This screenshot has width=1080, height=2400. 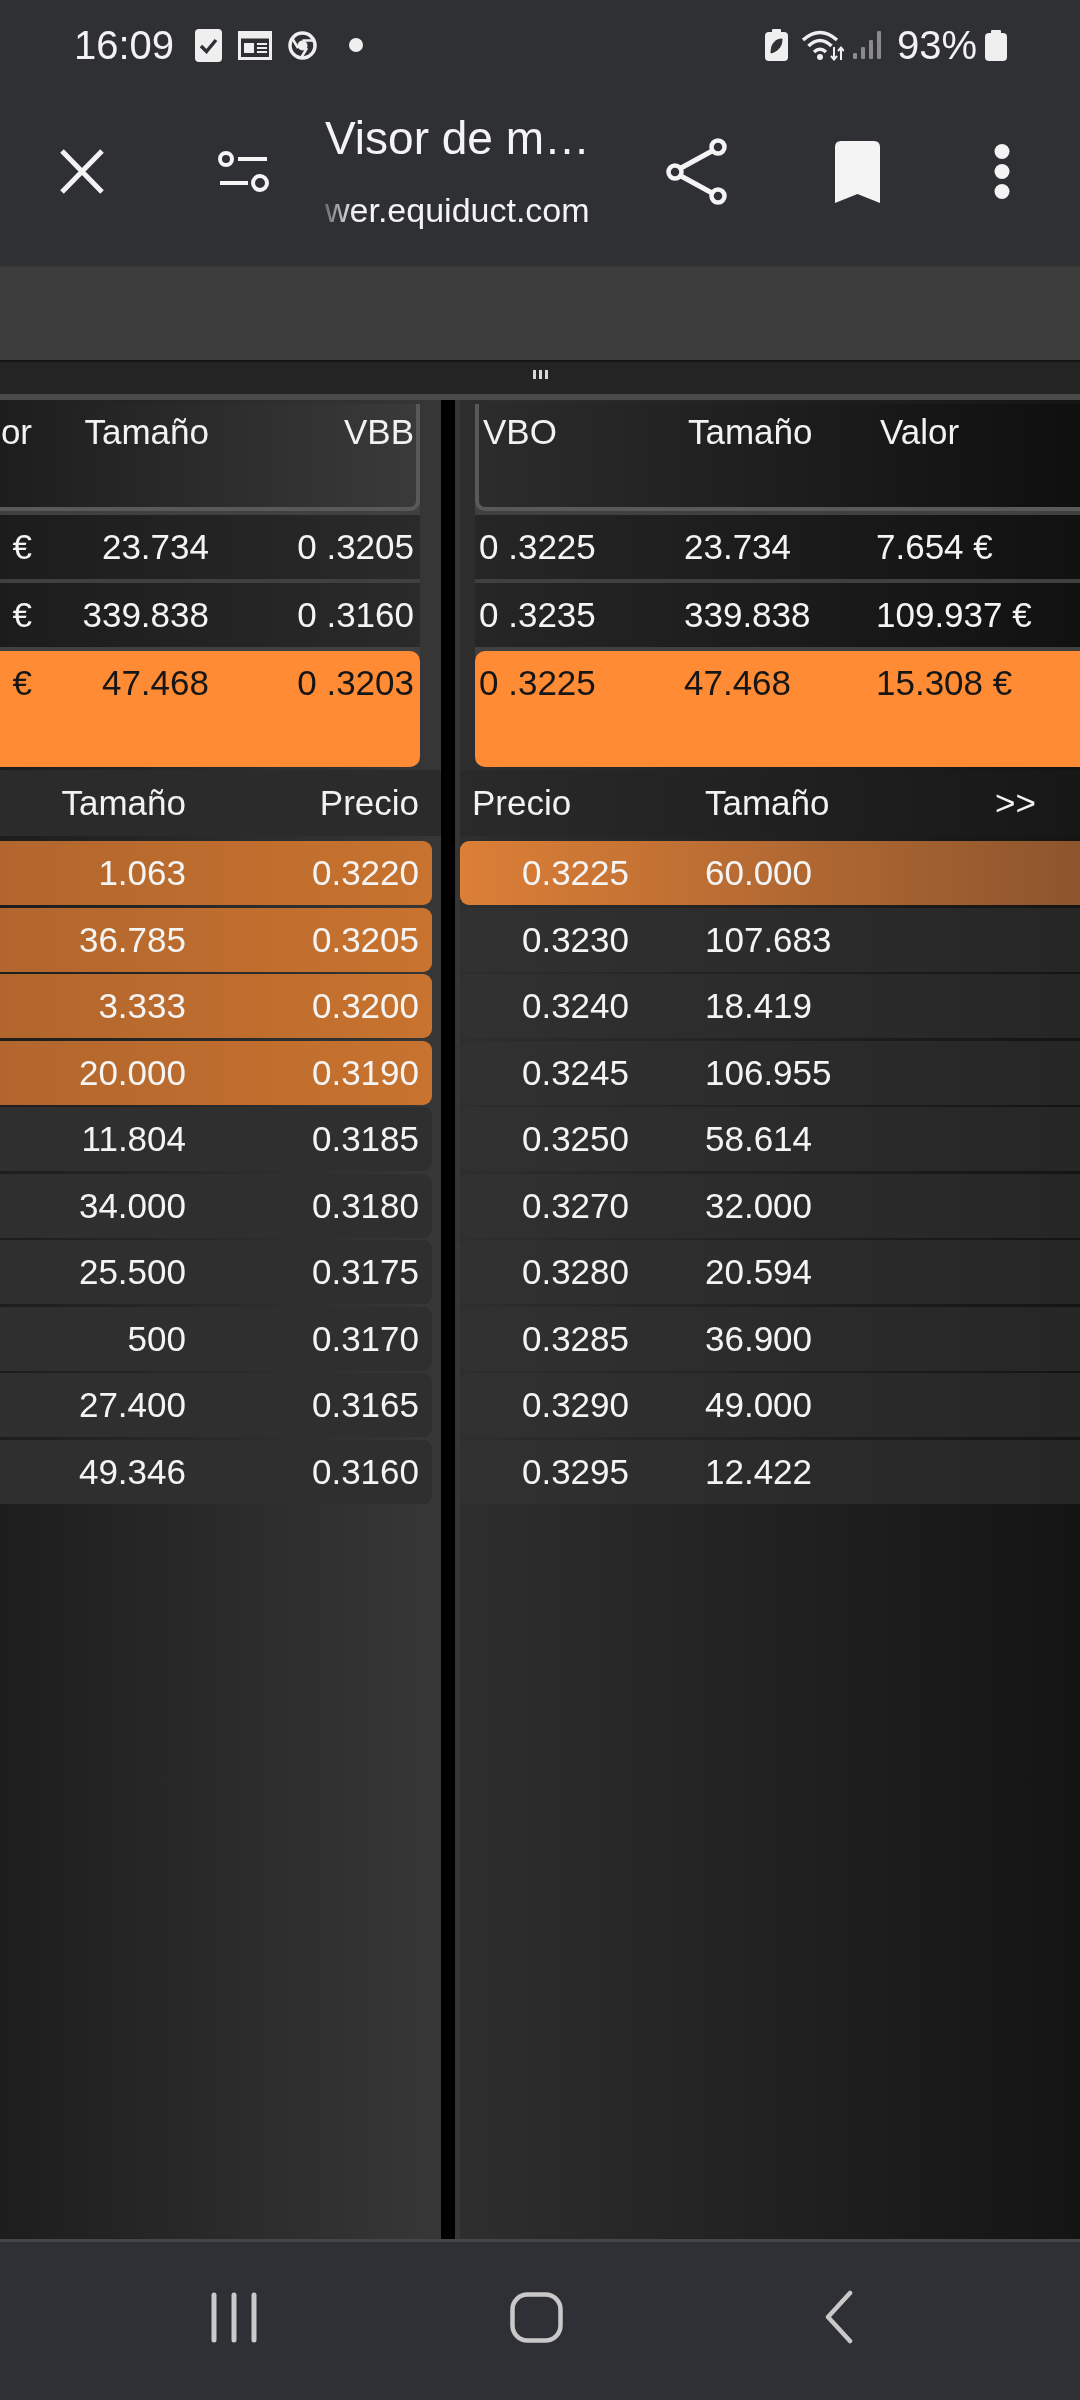 What do you see at coordinates (131, 1405) in the screenshot?
I see `table-cell-text: 27.400` at bounding box center [131, 1405].